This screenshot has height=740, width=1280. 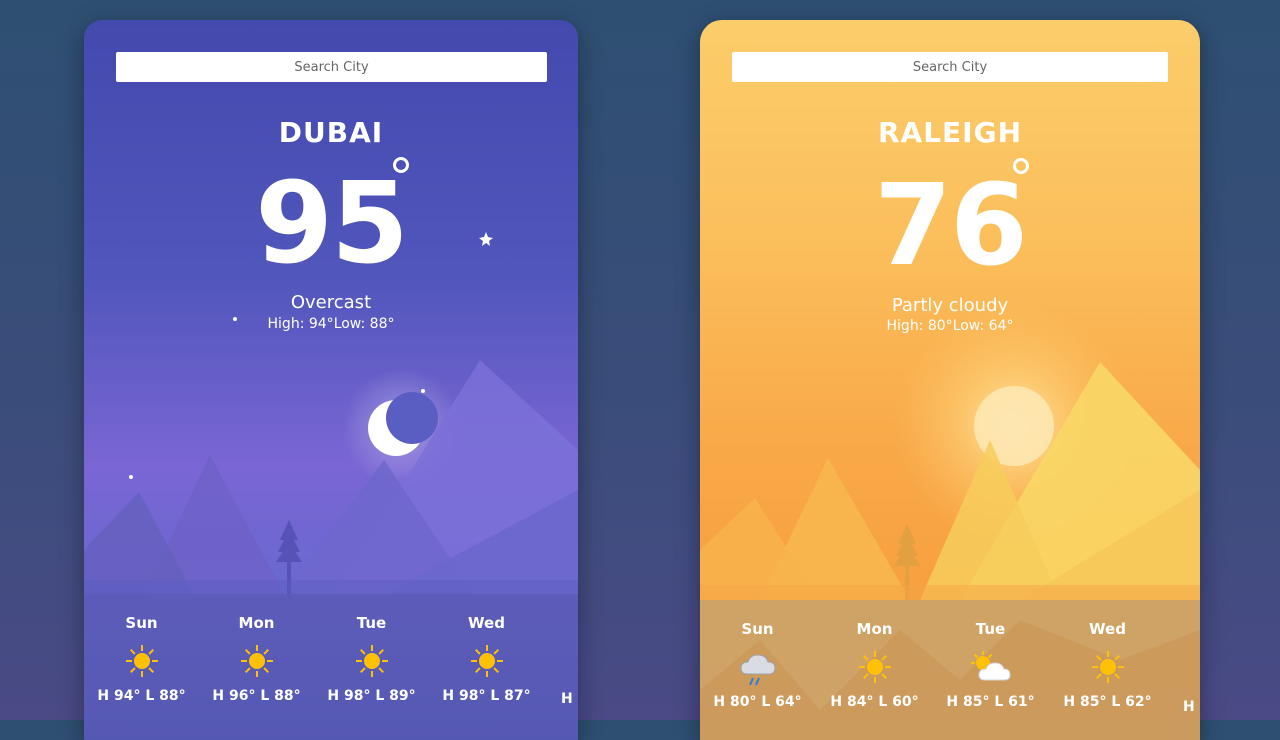 I want to click on forecast-day: Wed H 98° L 87°, so click(x=486, y=659).